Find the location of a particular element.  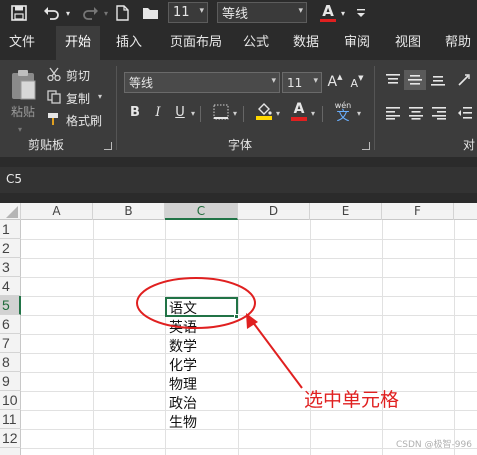

watermark: CSDN @极智-996 is located at coordinates (434, 445).